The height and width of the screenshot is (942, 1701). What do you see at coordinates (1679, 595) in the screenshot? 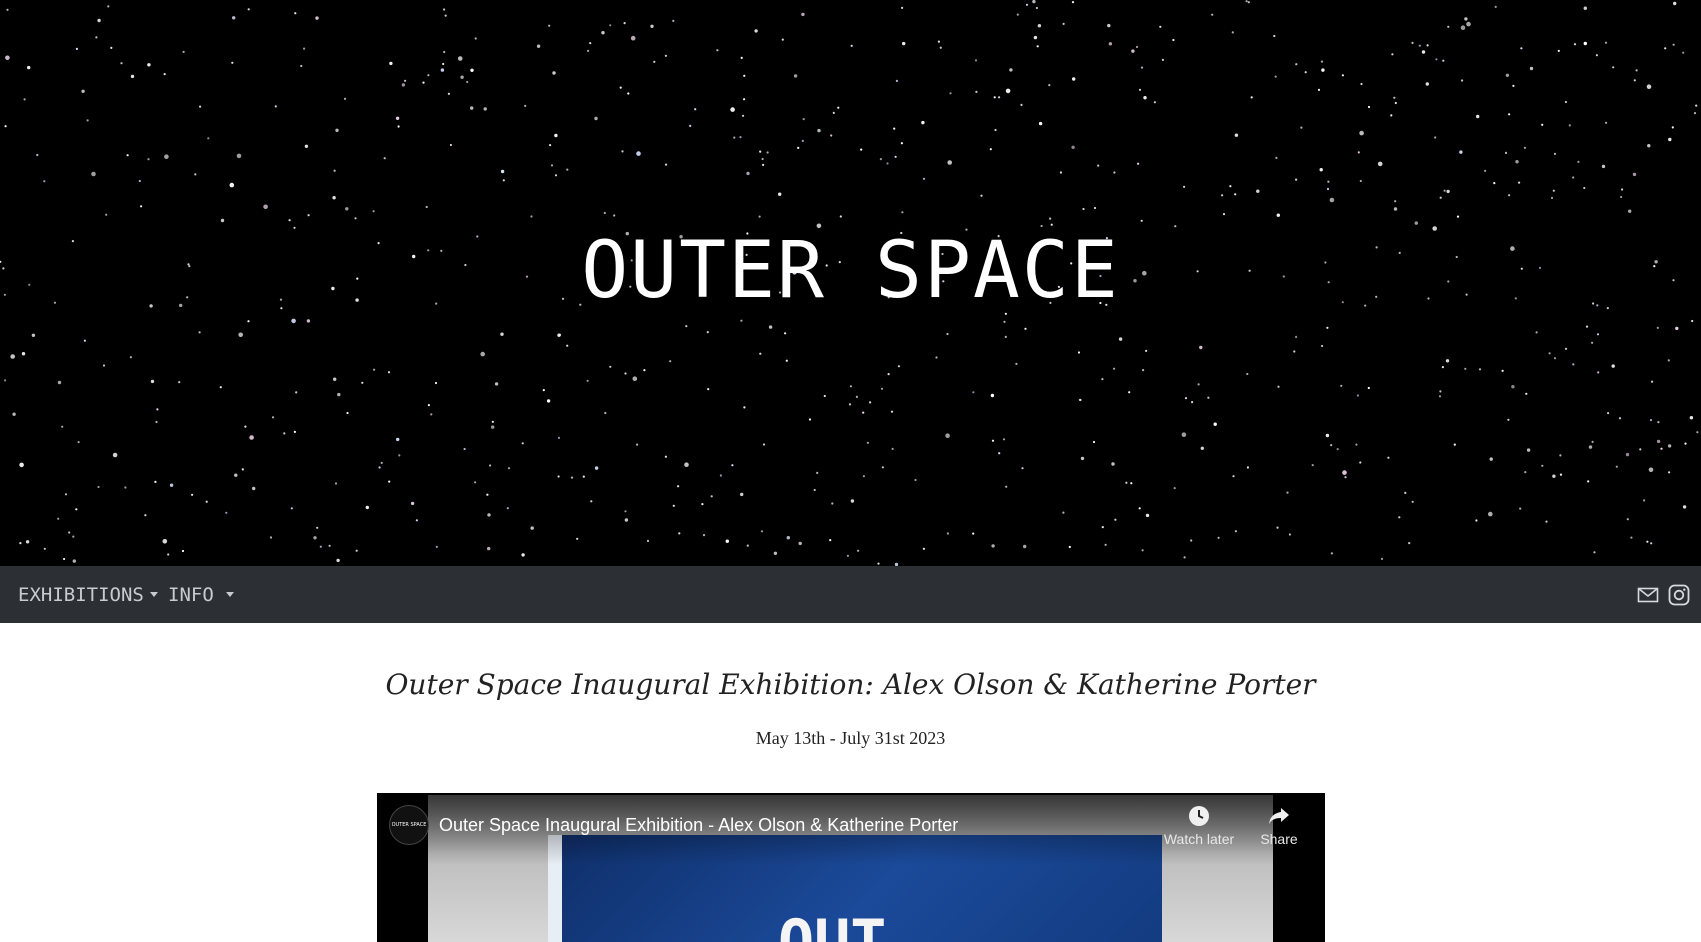
I see `instagram-icon` at bounding box center [1679, 595].